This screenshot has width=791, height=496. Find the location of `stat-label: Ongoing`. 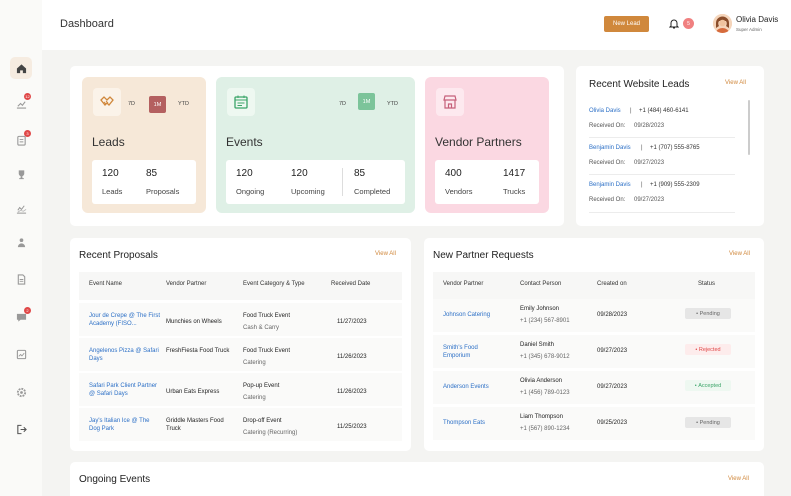

stat-label: Ongoing is located at coordinates (250, 191).